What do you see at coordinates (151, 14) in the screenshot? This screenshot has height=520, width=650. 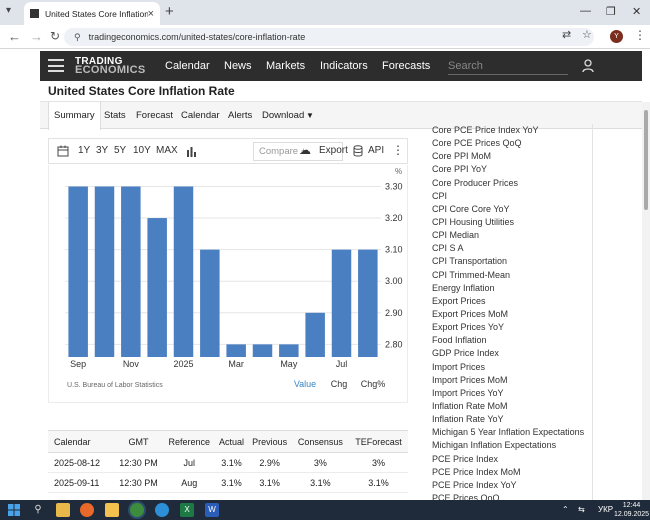 I see `close-tab-icon: ×` at bounding box center [151, 14].